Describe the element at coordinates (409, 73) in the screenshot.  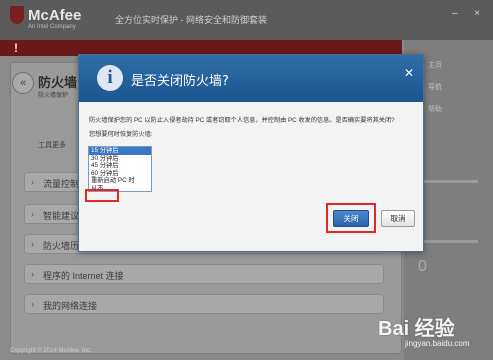
I see `close-icon: ✕` at that location.